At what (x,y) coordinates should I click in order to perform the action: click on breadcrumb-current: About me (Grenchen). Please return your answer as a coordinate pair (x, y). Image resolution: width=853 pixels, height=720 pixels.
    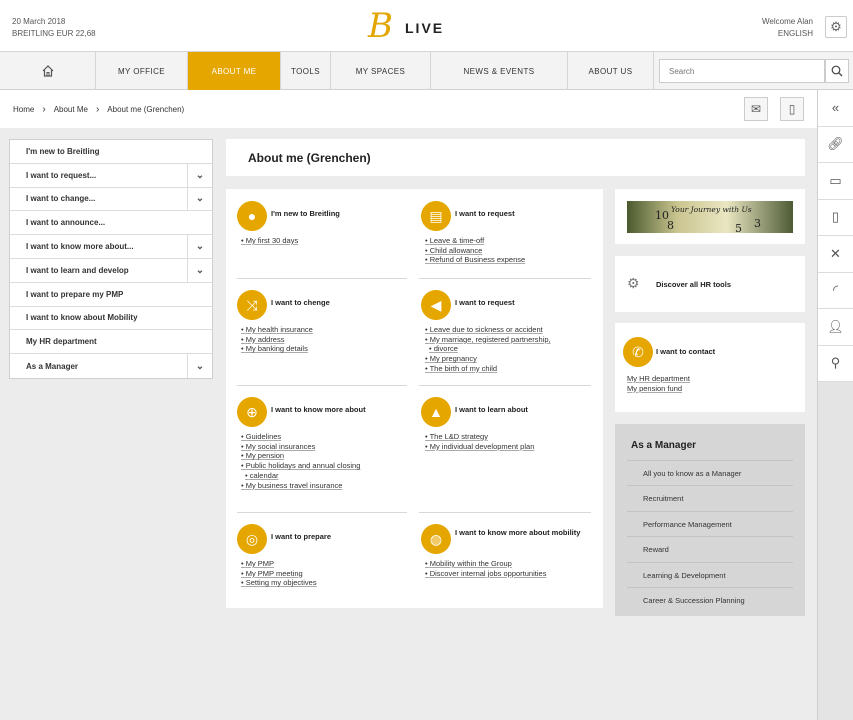
    Looking at the image, I should click on (146, 109).